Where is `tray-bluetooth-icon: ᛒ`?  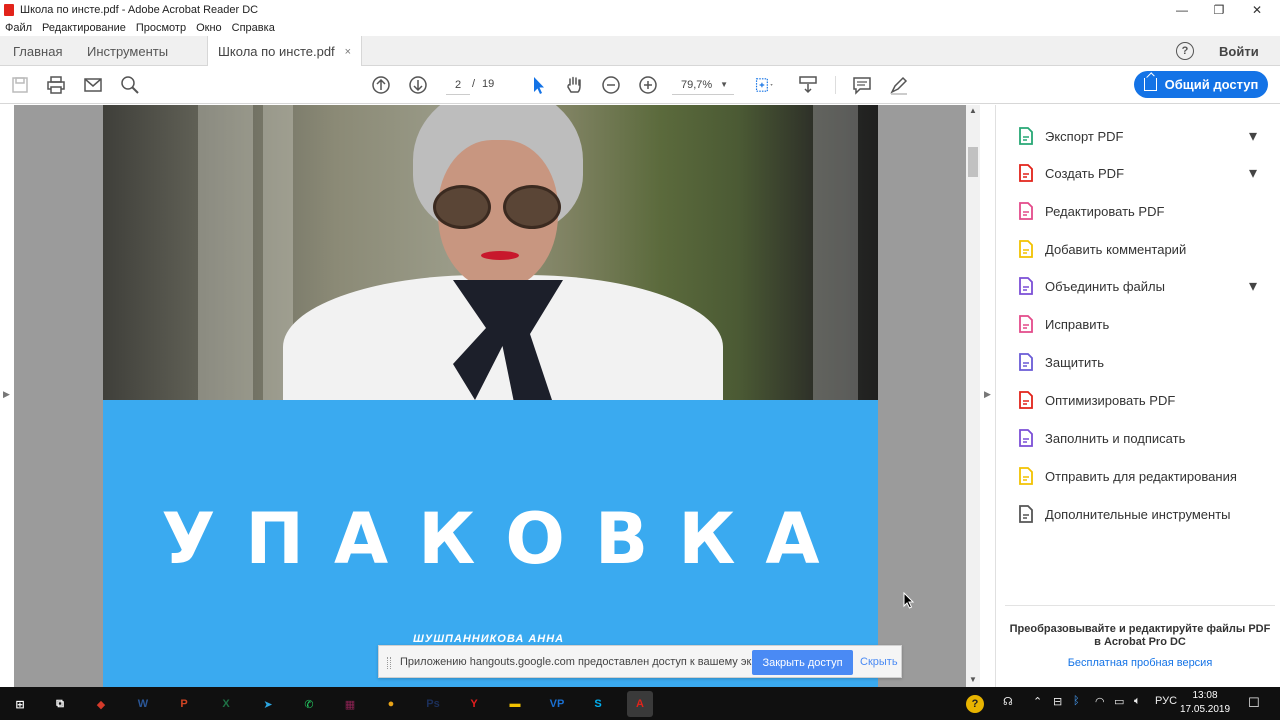 tray-bluetooth-icon: ᛒ is located at coordinates (1076, 701).